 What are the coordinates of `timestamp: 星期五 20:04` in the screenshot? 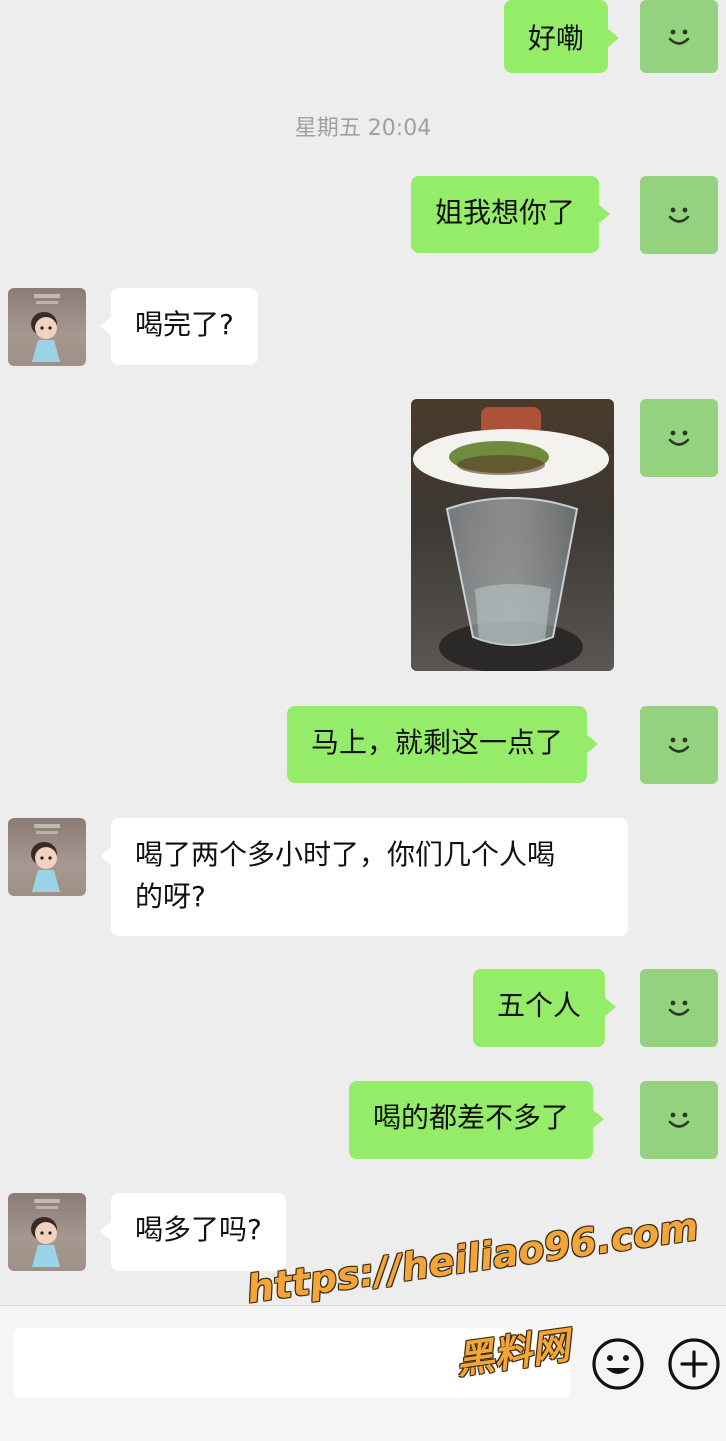 It's located at (363, 128).